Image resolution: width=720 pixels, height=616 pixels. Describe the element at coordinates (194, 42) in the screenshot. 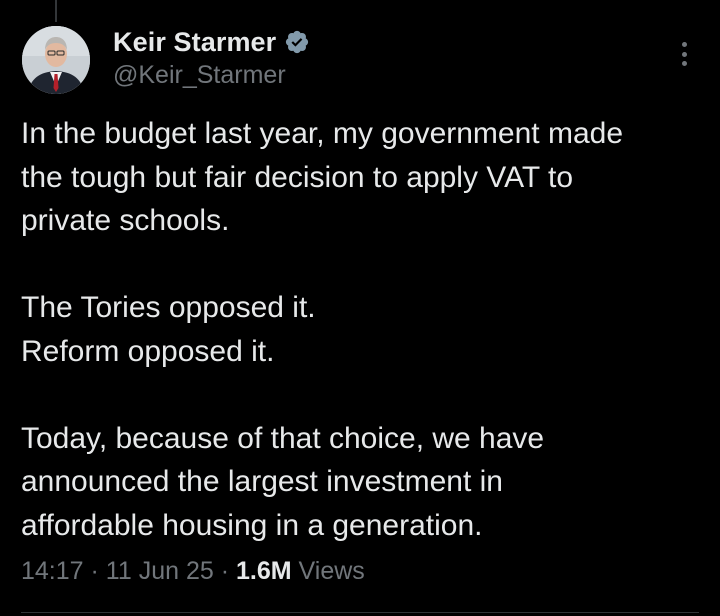

I see `author-display-name: Keir Starmer` at that location.